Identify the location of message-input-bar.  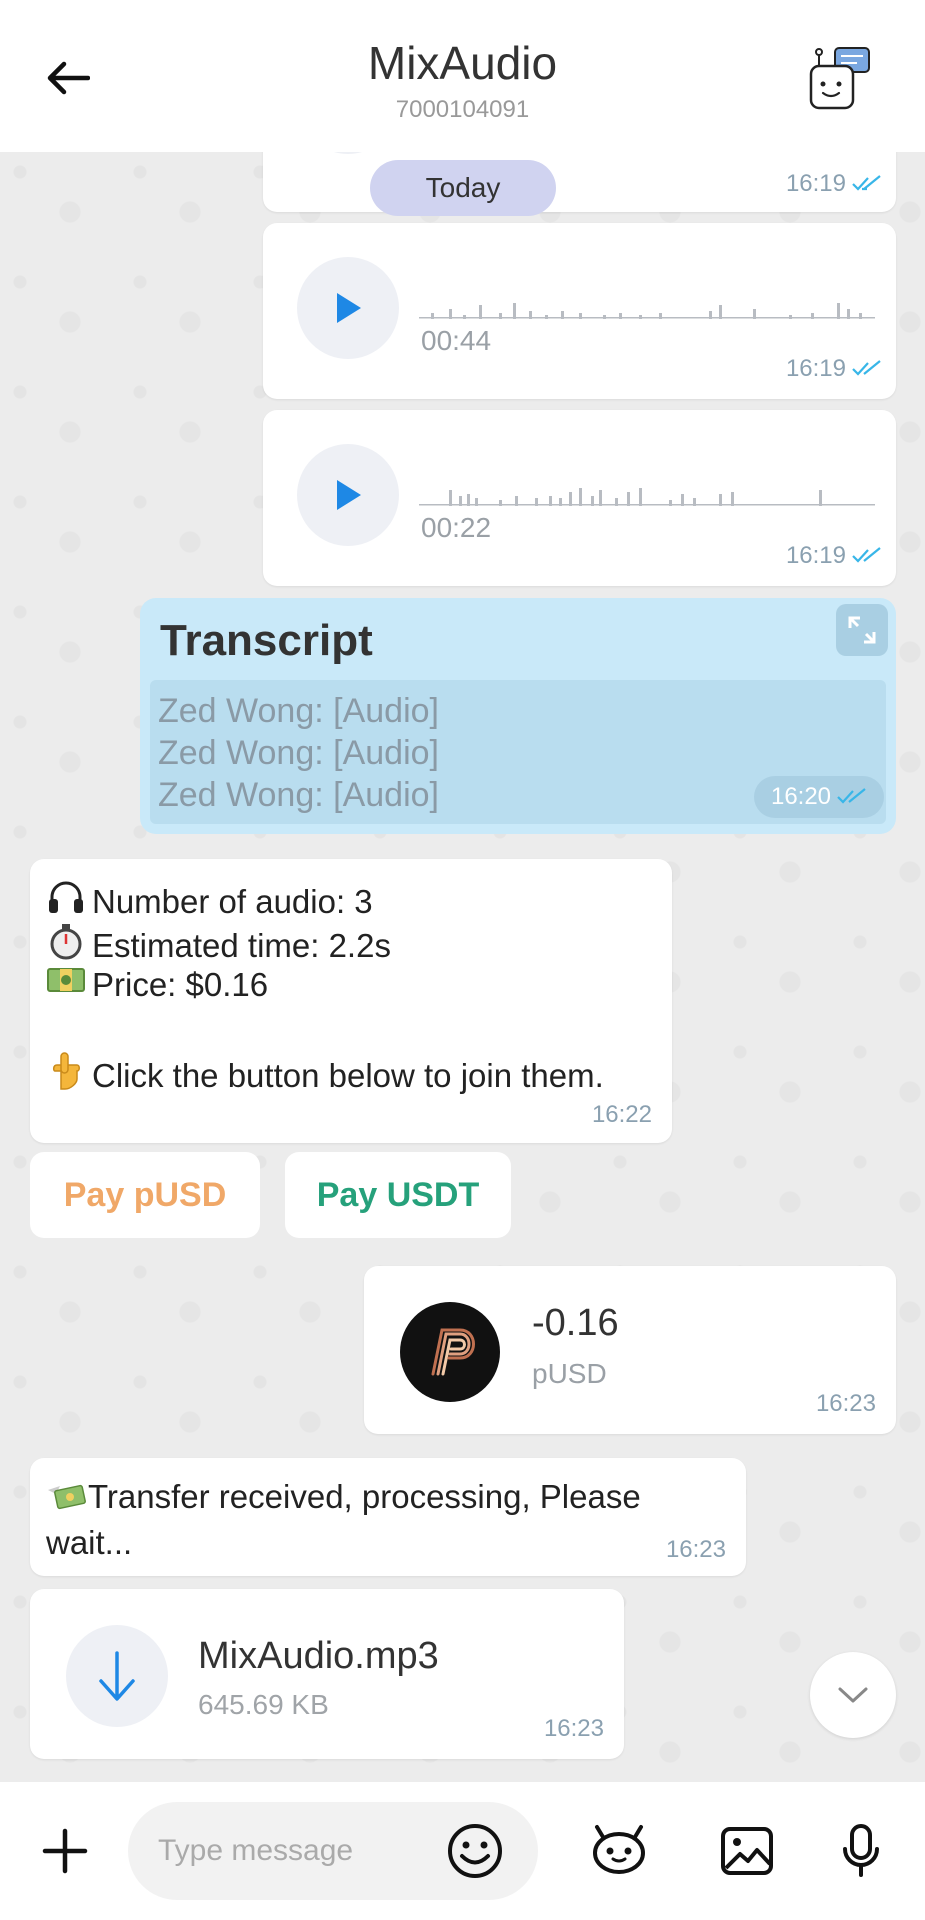
(462, 1851).